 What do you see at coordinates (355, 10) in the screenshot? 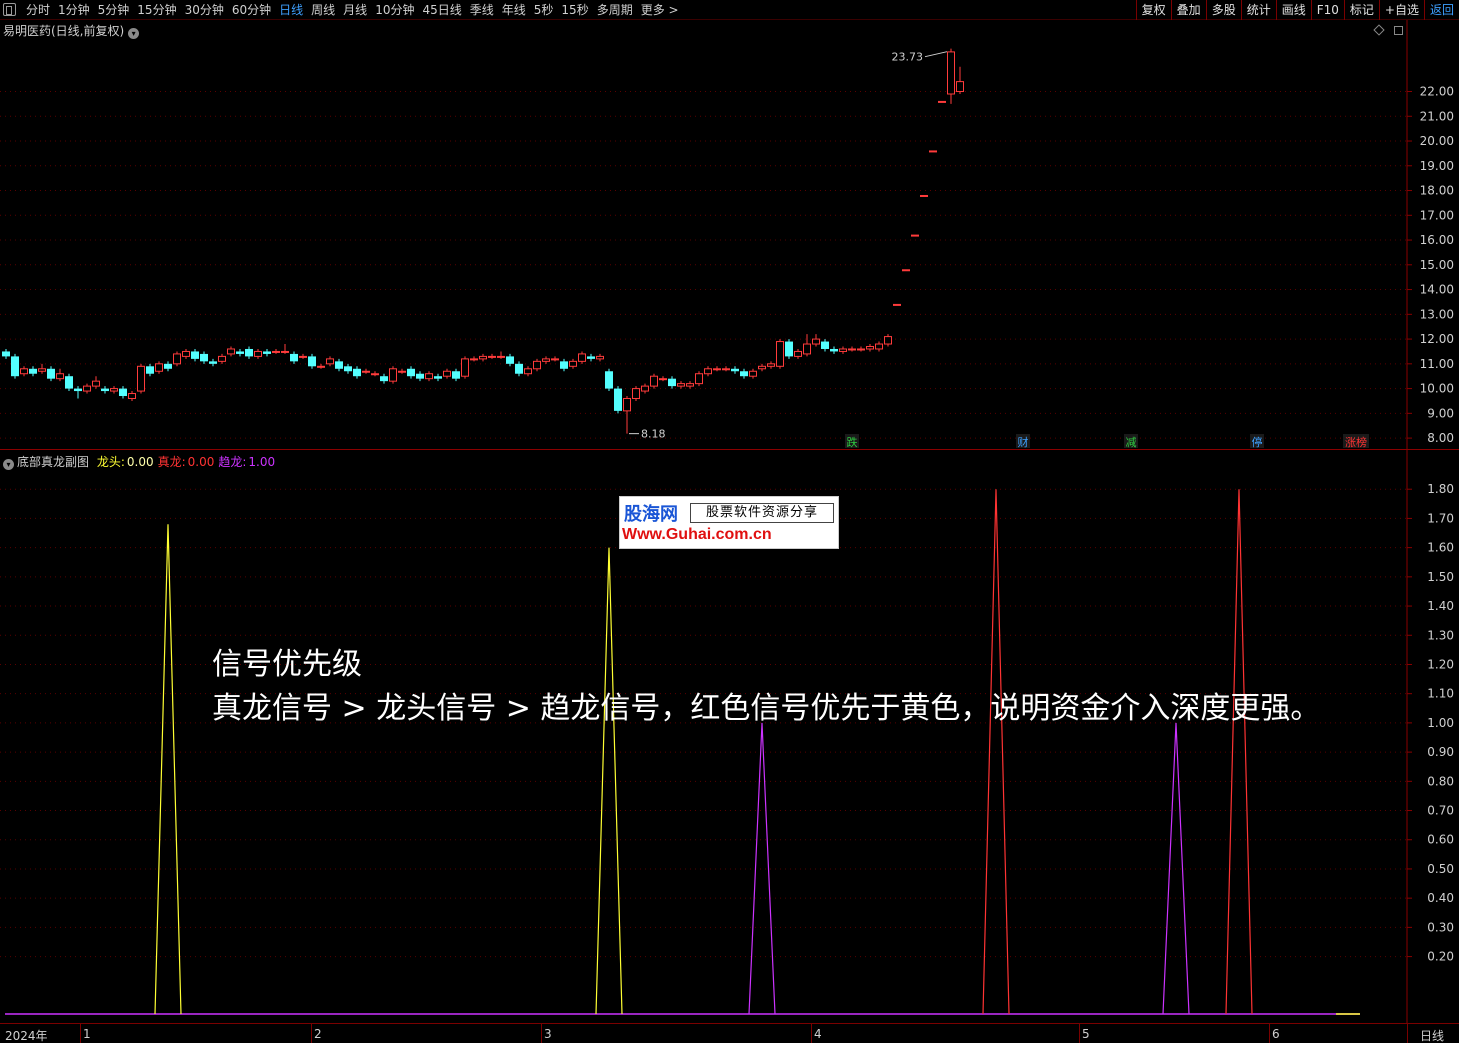
I see `period-tab: 月线` at bounding box center [355, 10].